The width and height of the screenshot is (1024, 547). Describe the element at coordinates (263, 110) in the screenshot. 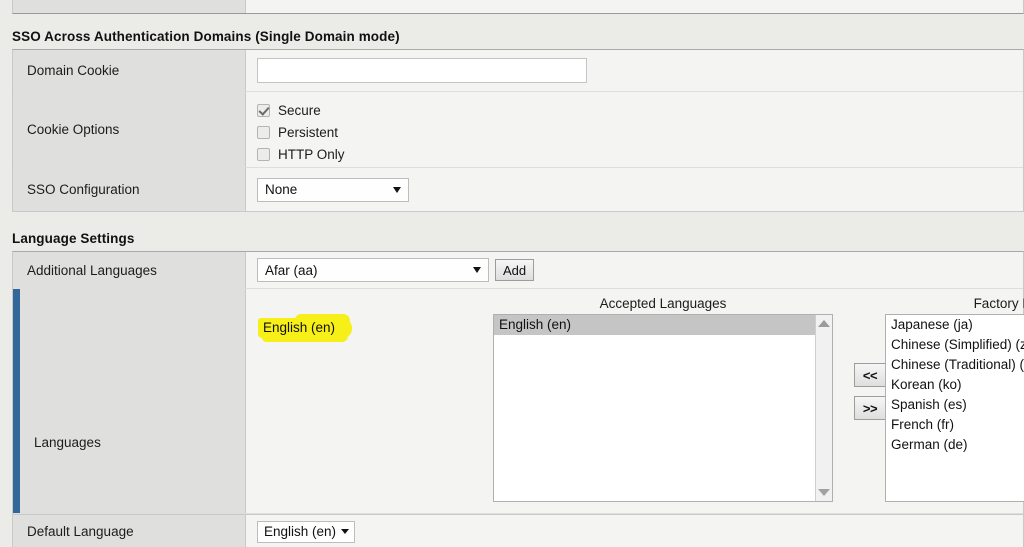

I see `checkbox-secure-icon` at that location.